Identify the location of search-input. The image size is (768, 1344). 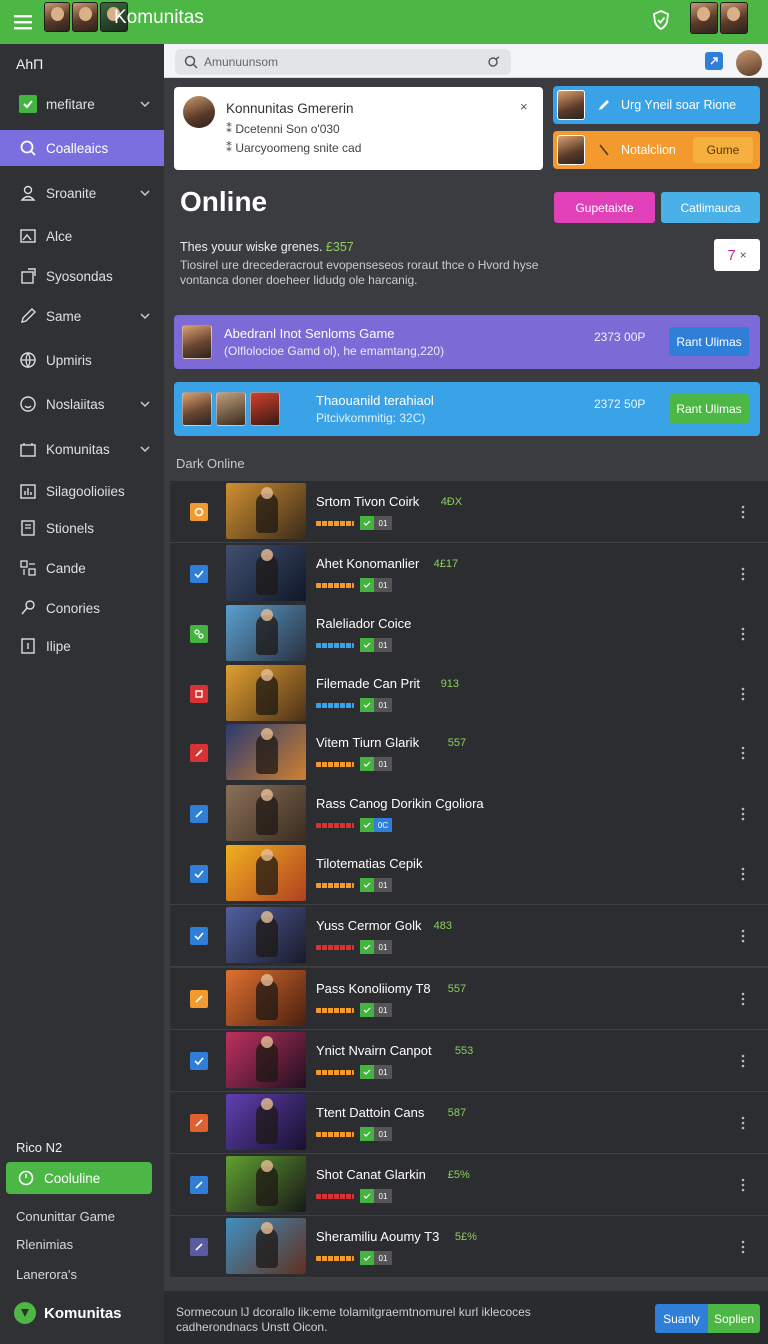
(329, 62).